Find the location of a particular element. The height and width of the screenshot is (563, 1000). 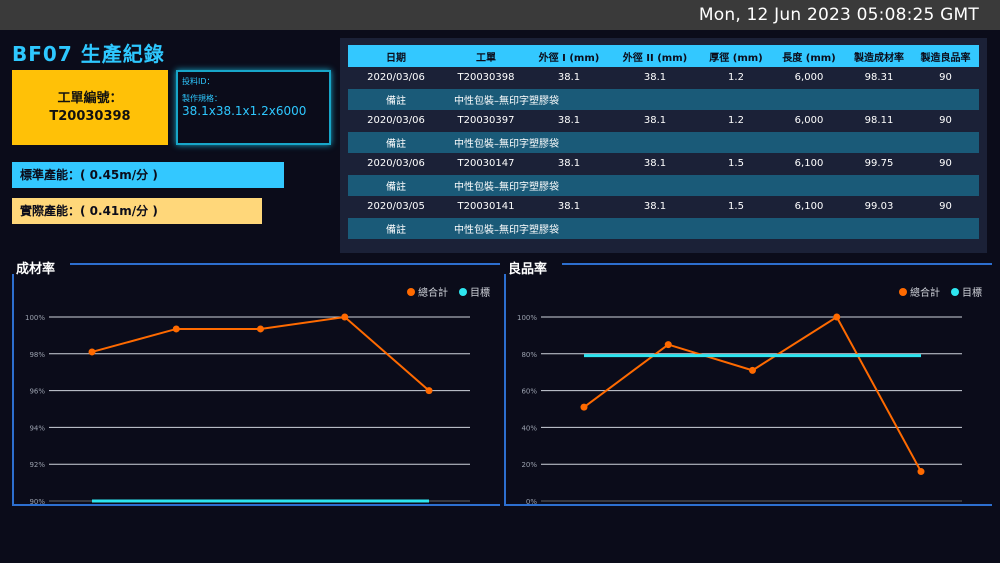

top-bar: Mon, 12 Jun 2023 05:08:25 GMT is located at coordinates (500, 15).